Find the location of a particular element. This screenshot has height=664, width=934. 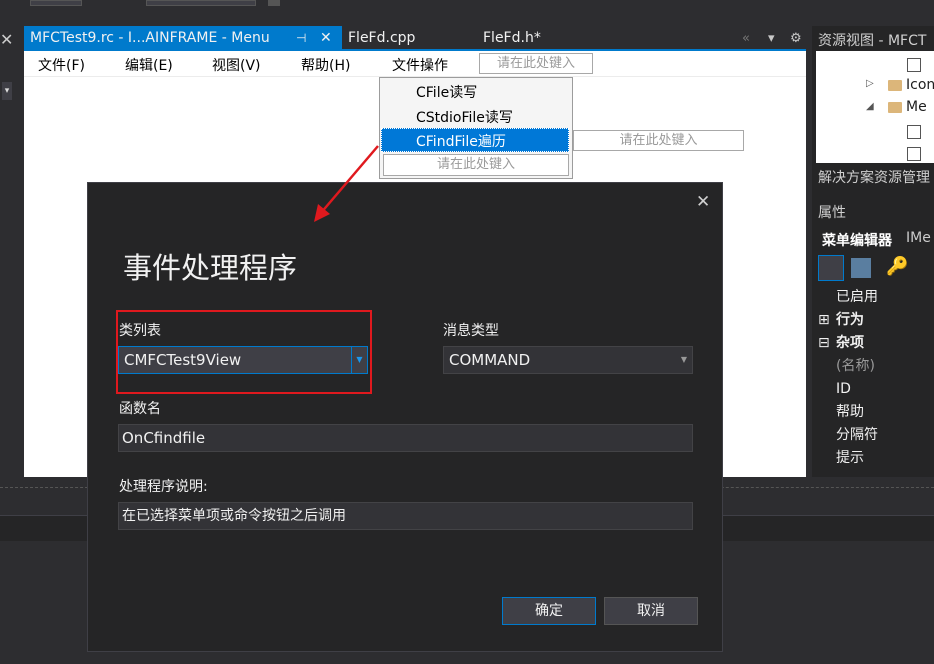

property-separator: 分隔符 is located at coordinates (875, 435).